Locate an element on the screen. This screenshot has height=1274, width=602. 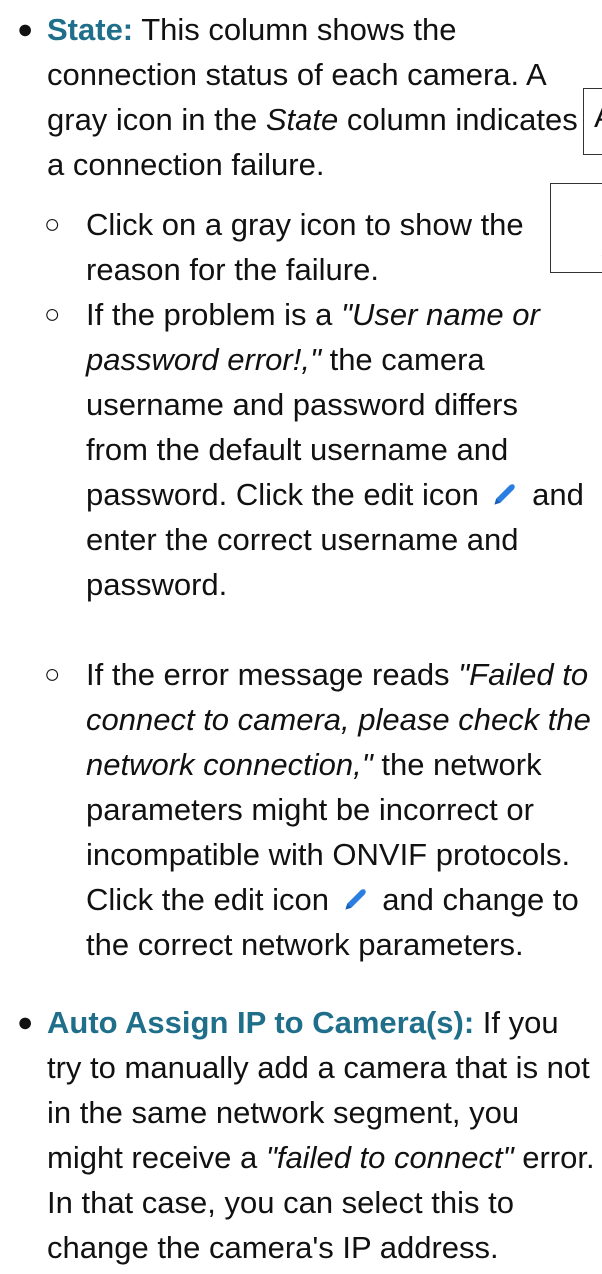
term-state: State: is located at coordinates (90, 29).